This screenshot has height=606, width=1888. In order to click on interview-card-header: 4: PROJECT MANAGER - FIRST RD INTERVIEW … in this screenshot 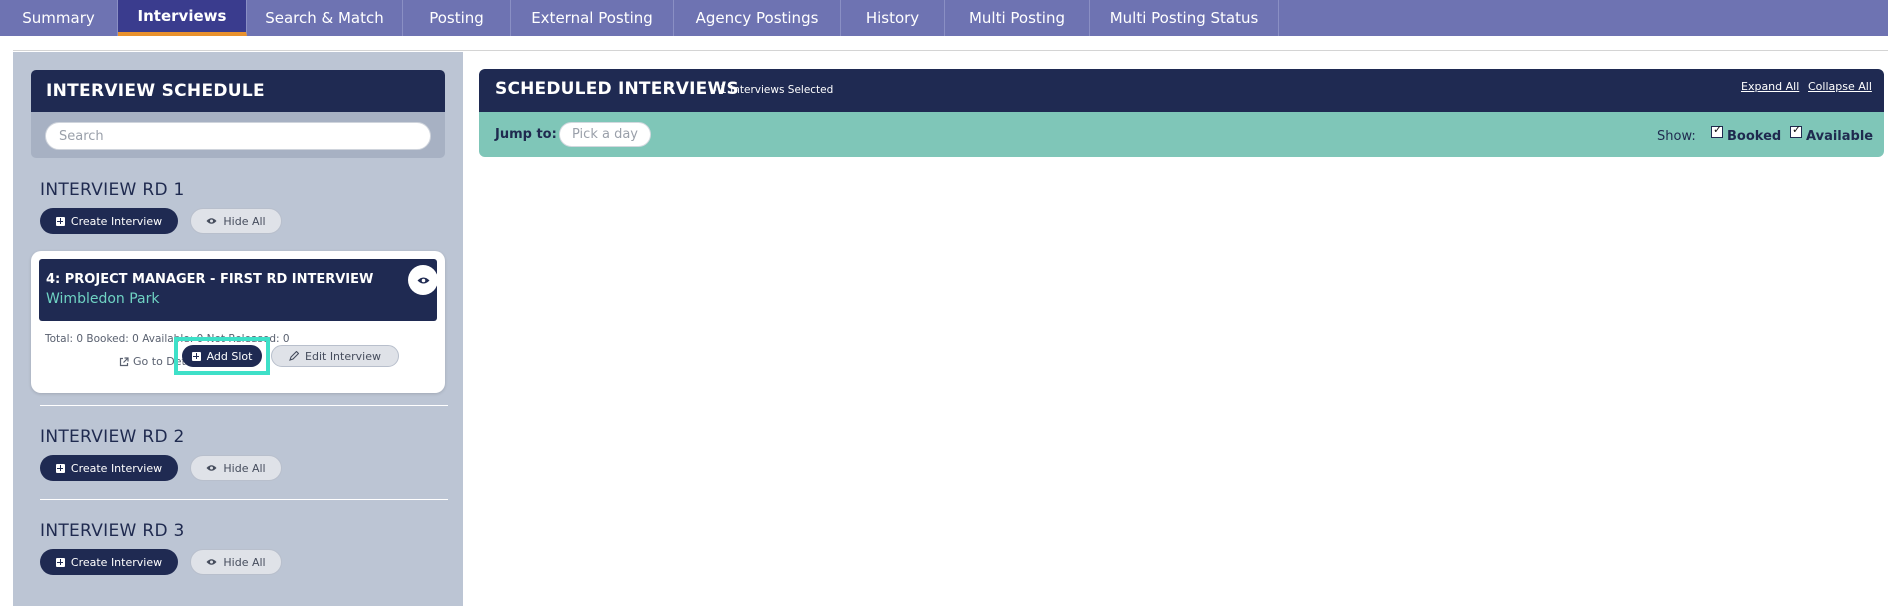, I will do `click(238, 290)`.